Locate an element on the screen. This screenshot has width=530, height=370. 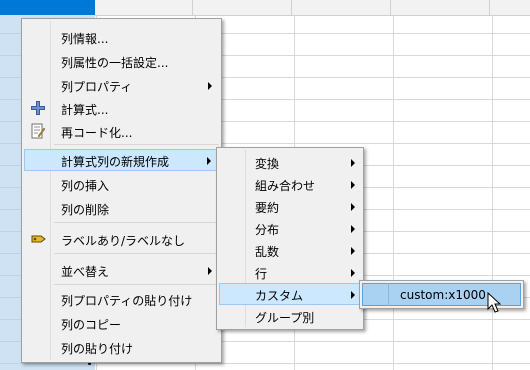
new-formula-column-submenu: 変換 組み合わせ 要約 分布 乱数 行 カスタム グループ別 is located at coordinates (290, 238).